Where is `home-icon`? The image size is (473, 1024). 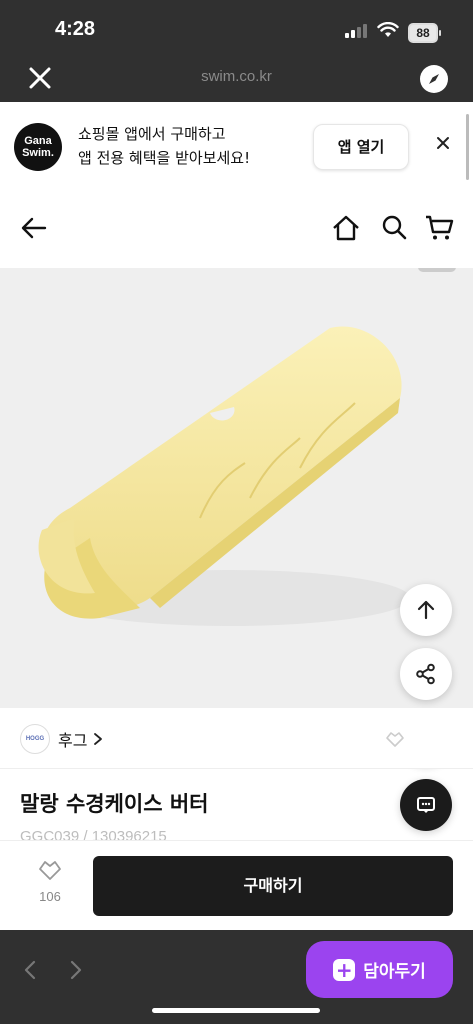
home-icon is located at coordinates (346, 228).